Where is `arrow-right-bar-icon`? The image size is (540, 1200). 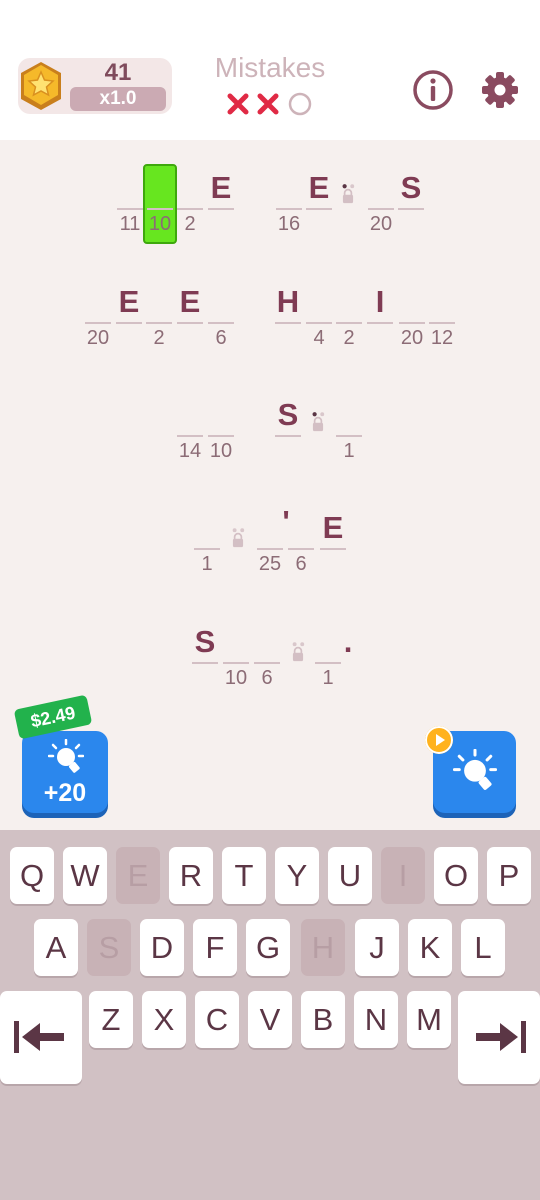 arrow-right-bar-icon is located at coordinates (501, 1037).